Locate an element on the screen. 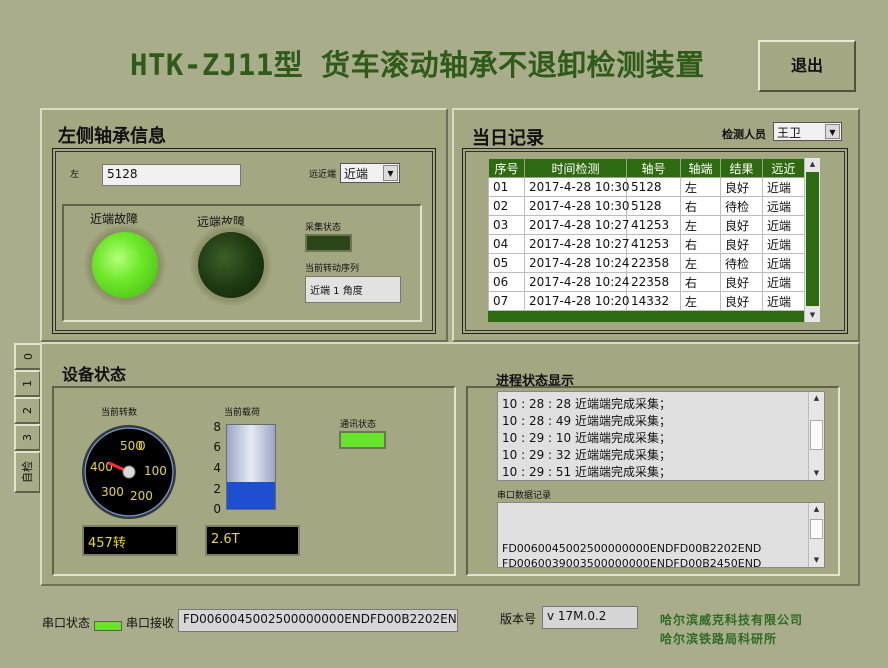 This screenshot has height=668, width=888. table-row: 02 2017-4-28 10:30 5128 右待检 远端 is located at coordinates (646, 206).